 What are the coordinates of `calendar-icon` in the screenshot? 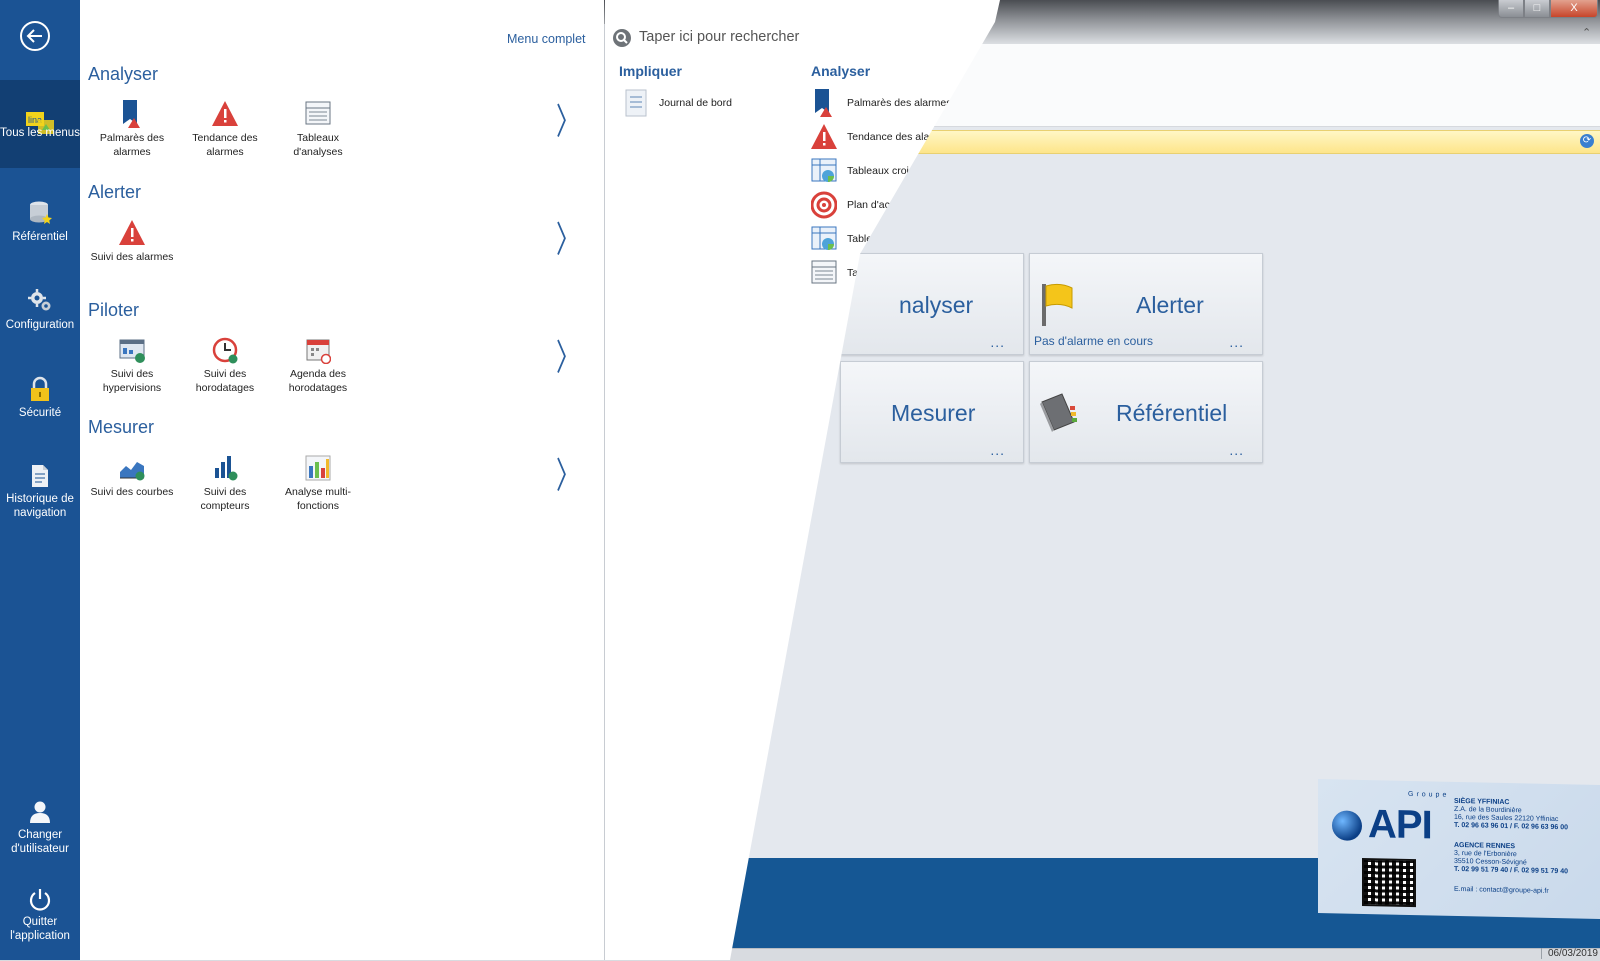 It's located at (318, 351).